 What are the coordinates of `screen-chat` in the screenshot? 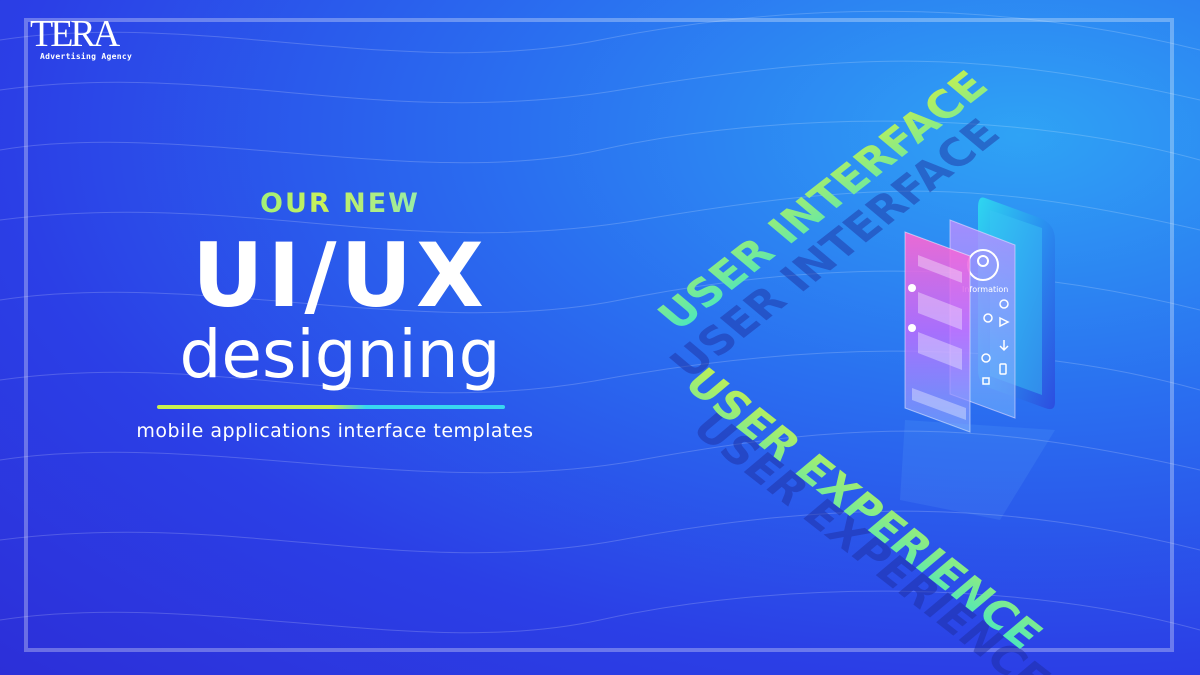 It's located at (937, 332).